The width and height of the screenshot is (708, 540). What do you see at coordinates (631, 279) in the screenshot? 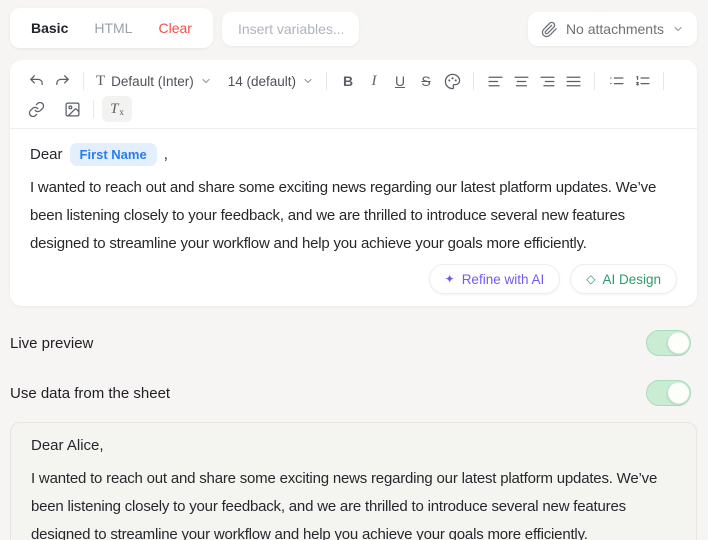
I see `ai-design-label: AI Design` at bounding box center [631, 279].